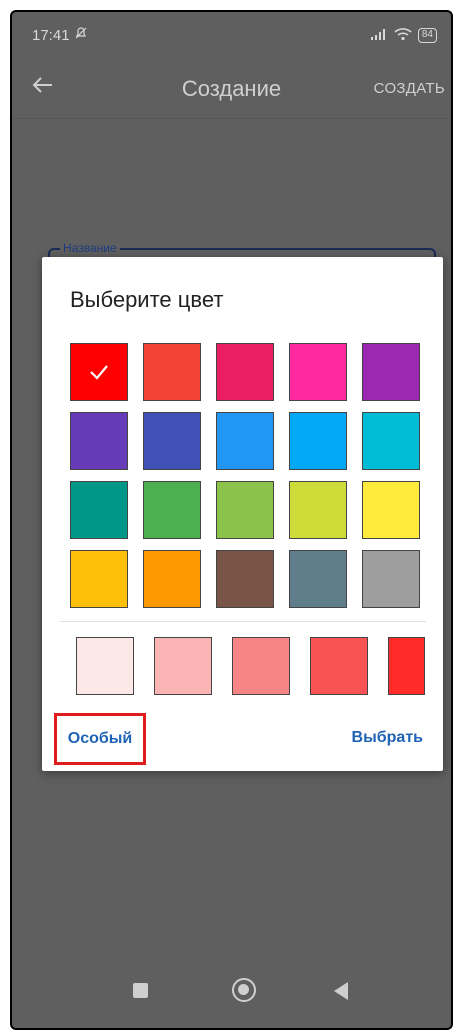 This screenshot has width=461, height=1034. I want to click on custom-color-button: Особый, so click(100, 739).